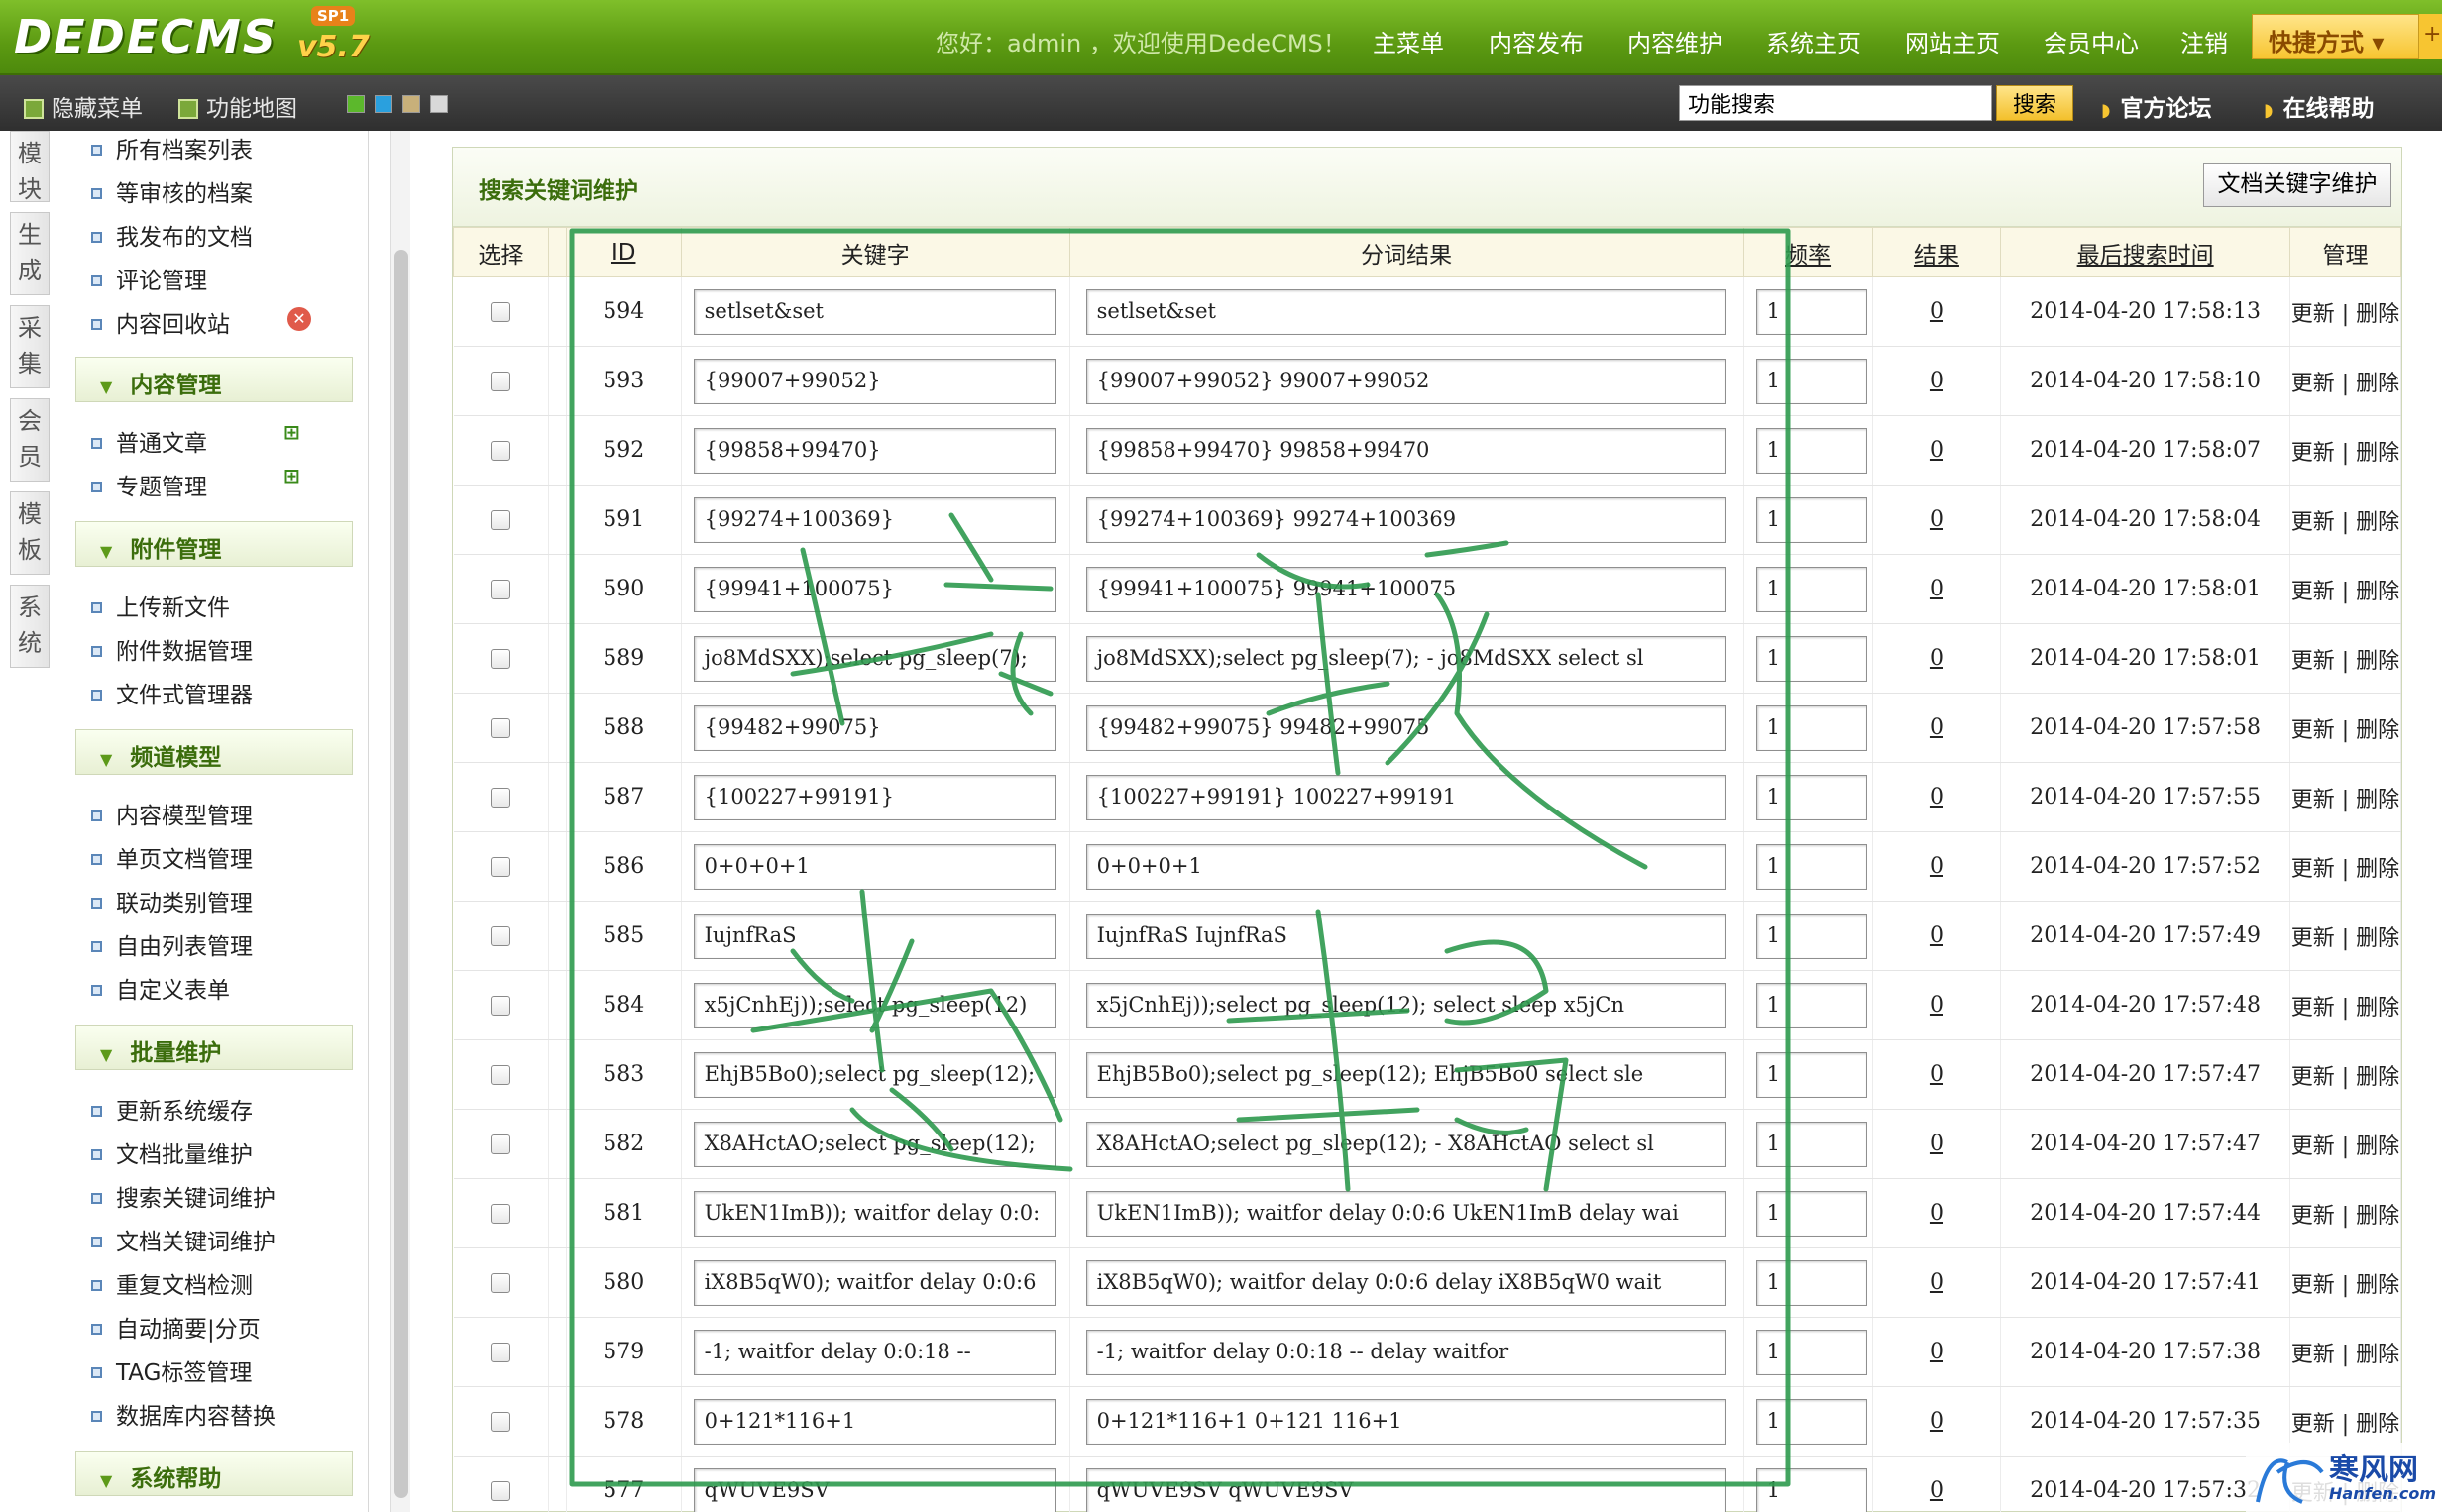  I want to click on watermark-subtitle: Hanfen.com, so click(2383, 1493).